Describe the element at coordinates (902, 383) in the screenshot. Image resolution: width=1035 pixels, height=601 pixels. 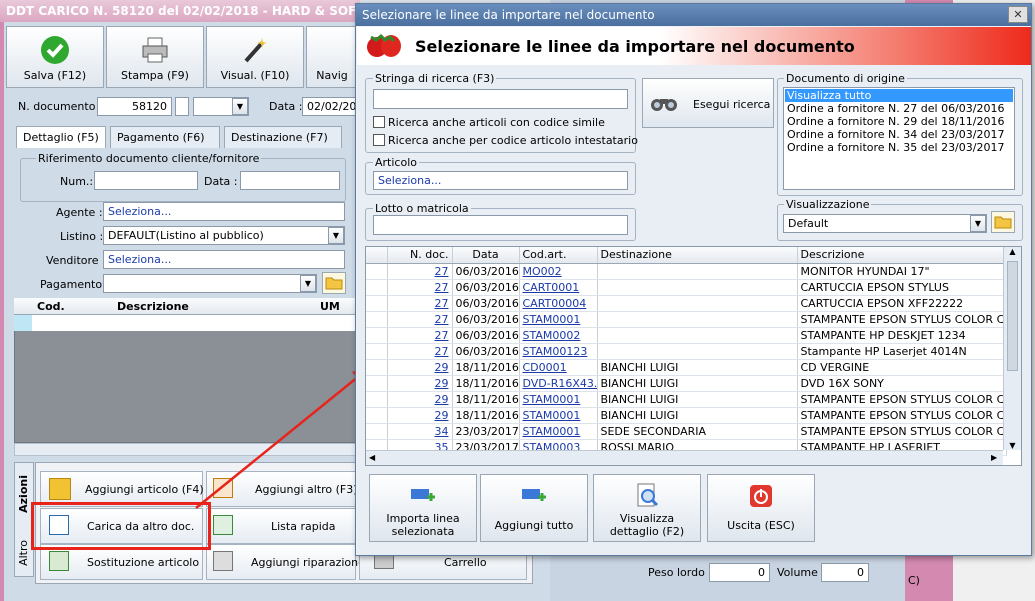
I see `cell-description: DVD 16X SONY` at that location.